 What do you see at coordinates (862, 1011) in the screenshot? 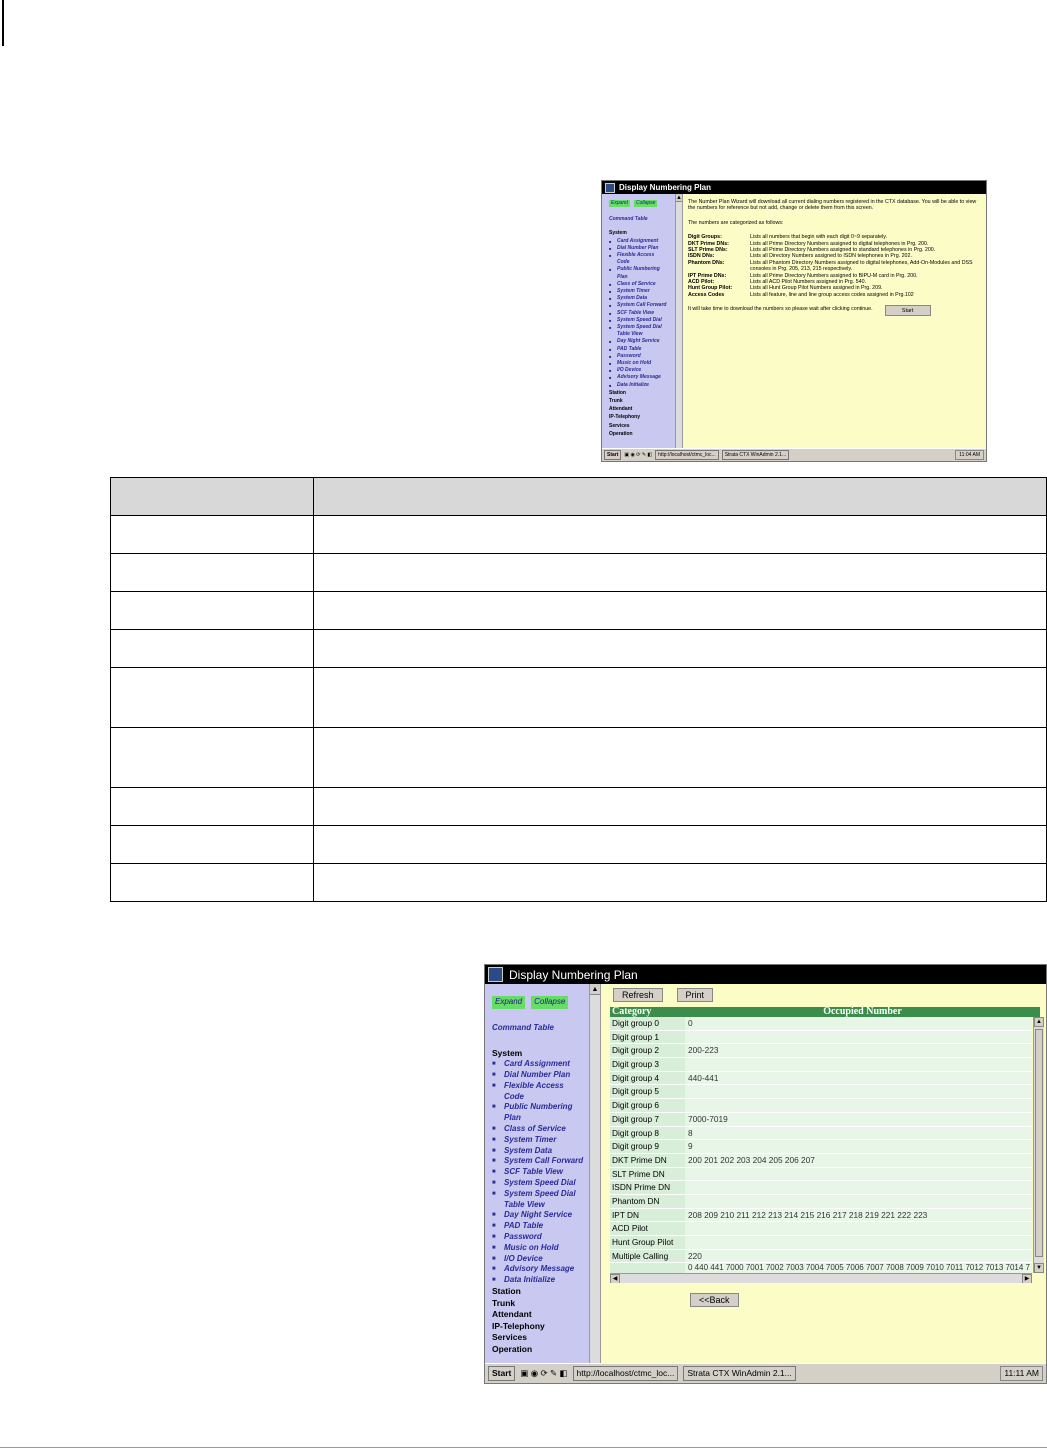
I see `column-header-occupied-number: Occupied Number` at bounding box center [862, 1011].